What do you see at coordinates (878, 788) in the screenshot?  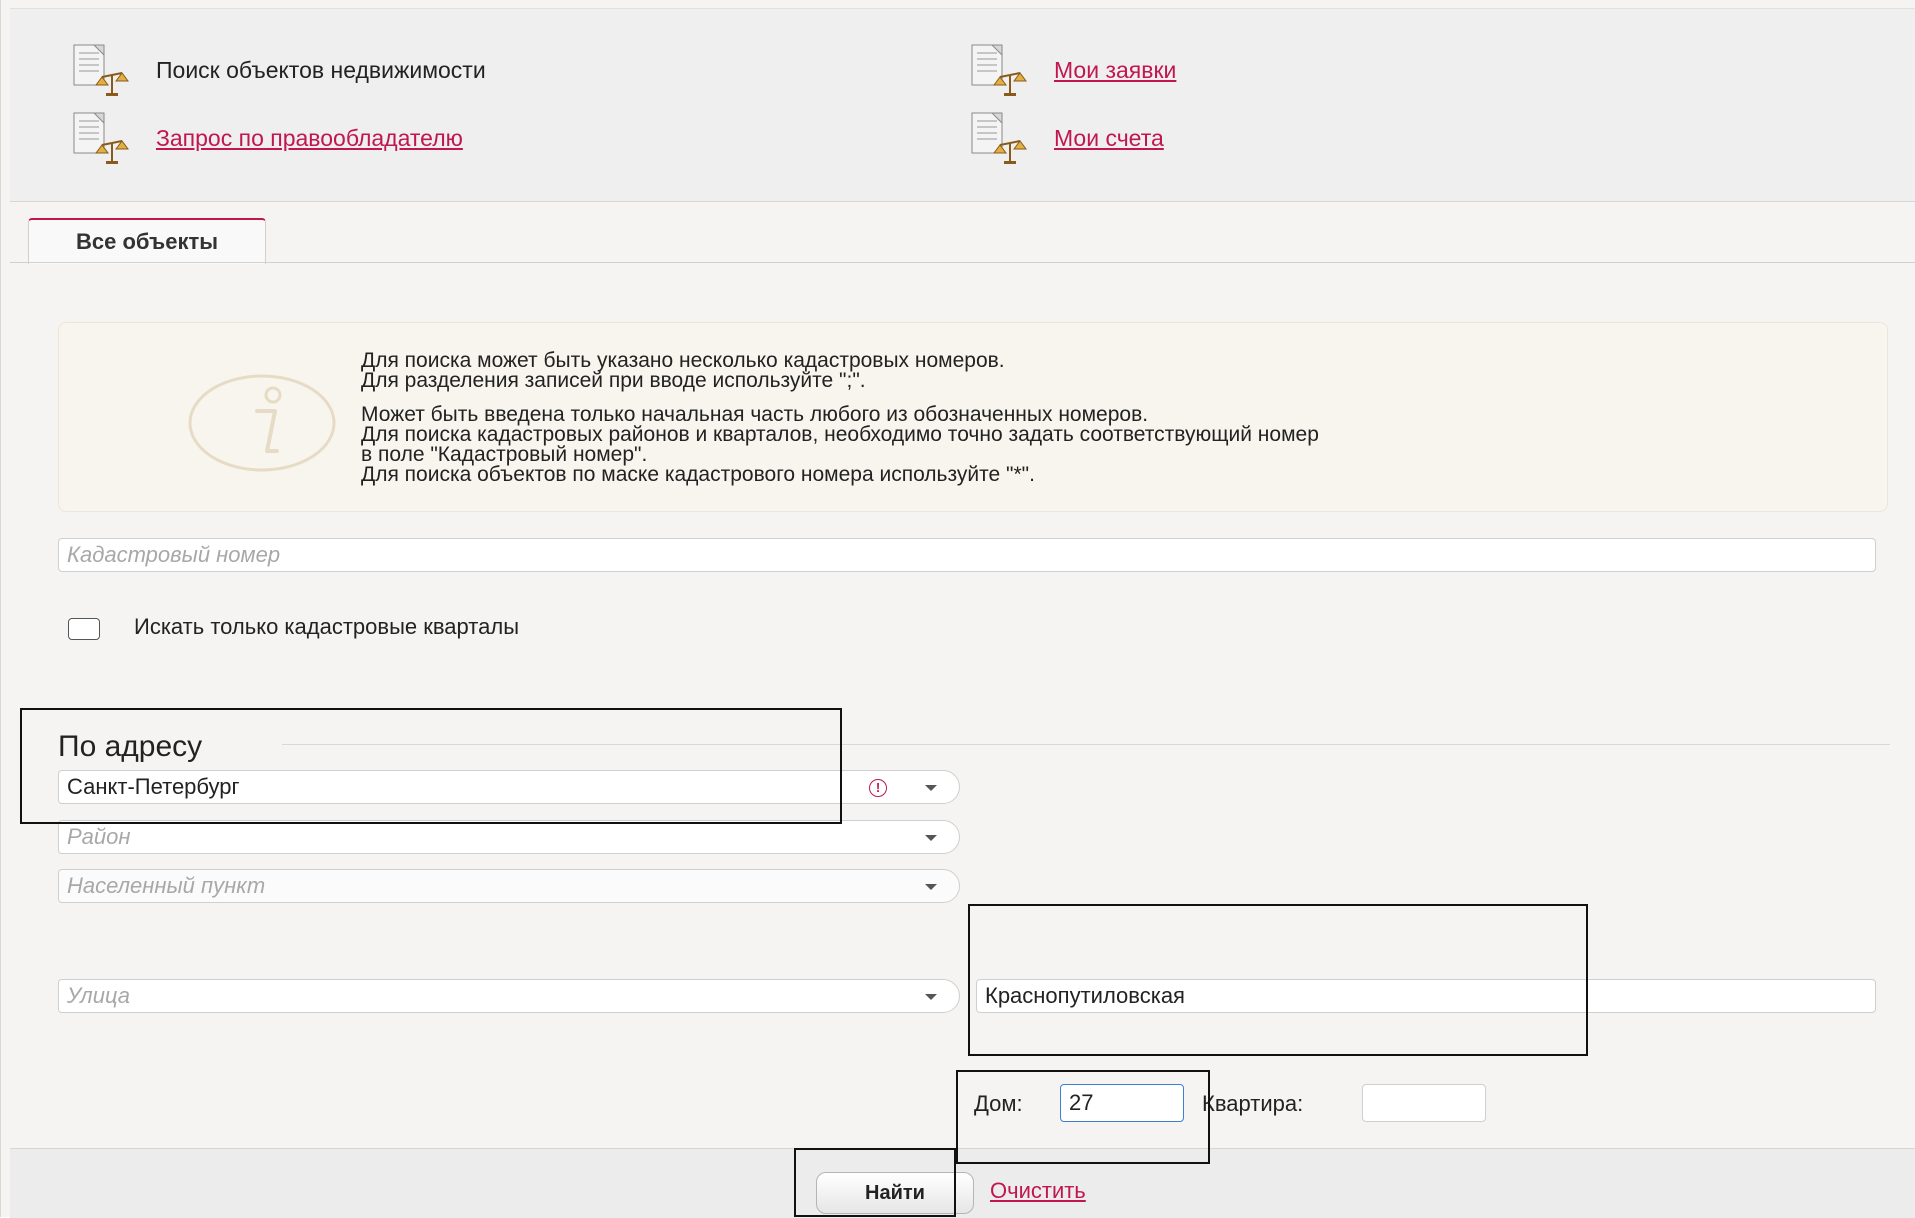 I see `warning-icon: !` at bounding box center [878, 788].